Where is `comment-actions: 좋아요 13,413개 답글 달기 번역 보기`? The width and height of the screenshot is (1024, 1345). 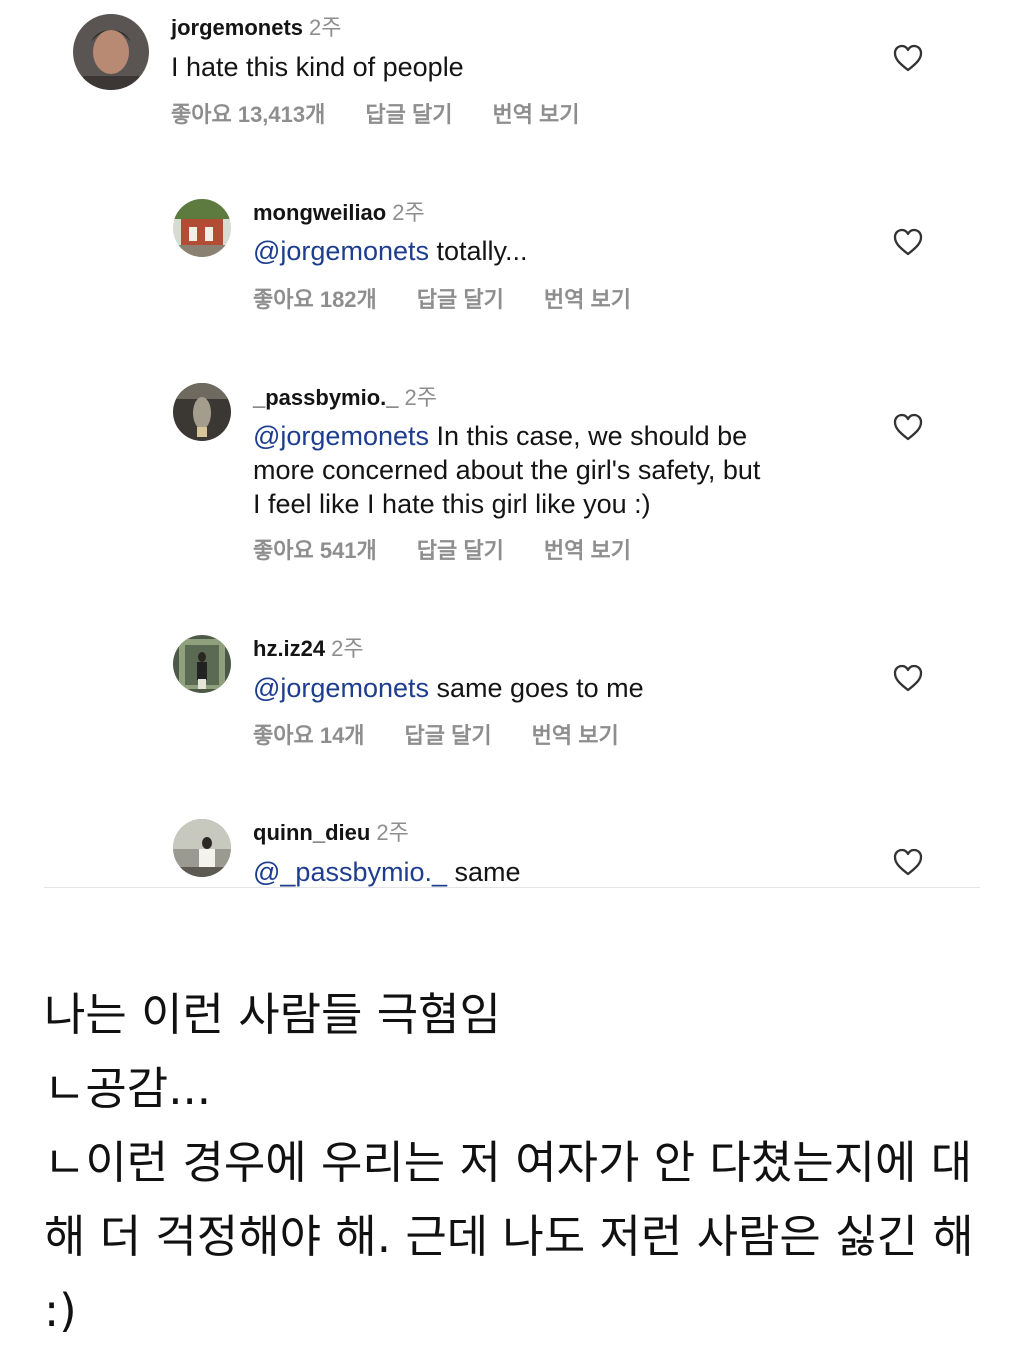
comment-actions: 좋아요 13,413개 답글 달기 번역 보기 is located at coordinates (375, 115).